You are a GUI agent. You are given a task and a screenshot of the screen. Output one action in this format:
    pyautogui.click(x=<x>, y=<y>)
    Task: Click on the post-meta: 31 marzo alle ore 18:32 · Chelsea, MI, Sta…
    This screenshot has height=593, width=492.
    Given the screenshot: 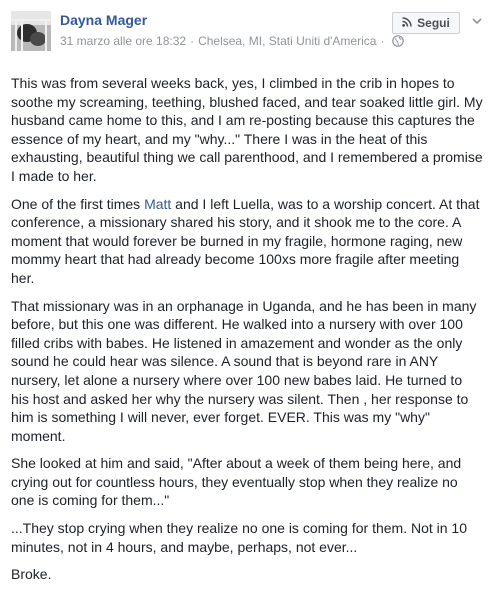 What is the action you would take?
    pyautogui.click(x=232, y=42)
    